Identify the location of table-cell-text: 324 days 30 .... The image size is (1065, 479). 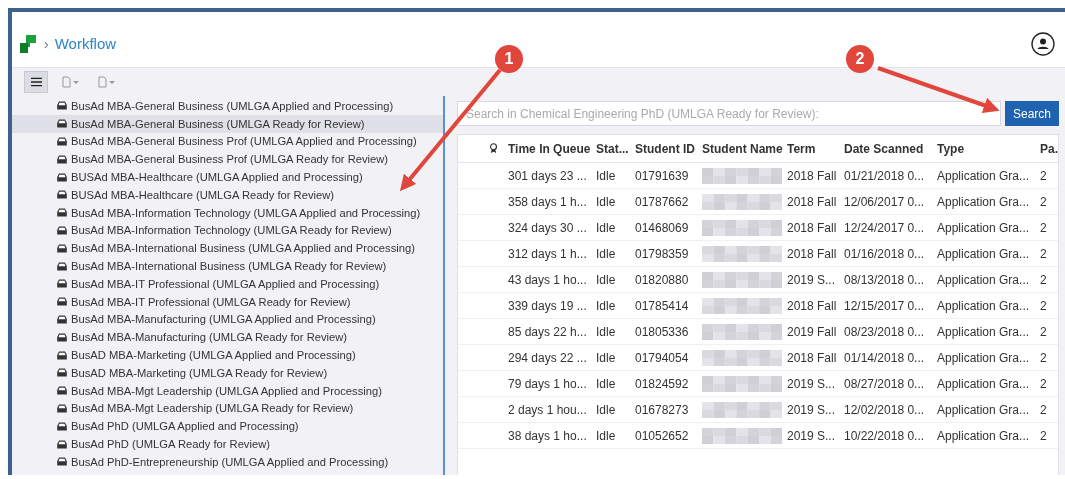
(547, 227).